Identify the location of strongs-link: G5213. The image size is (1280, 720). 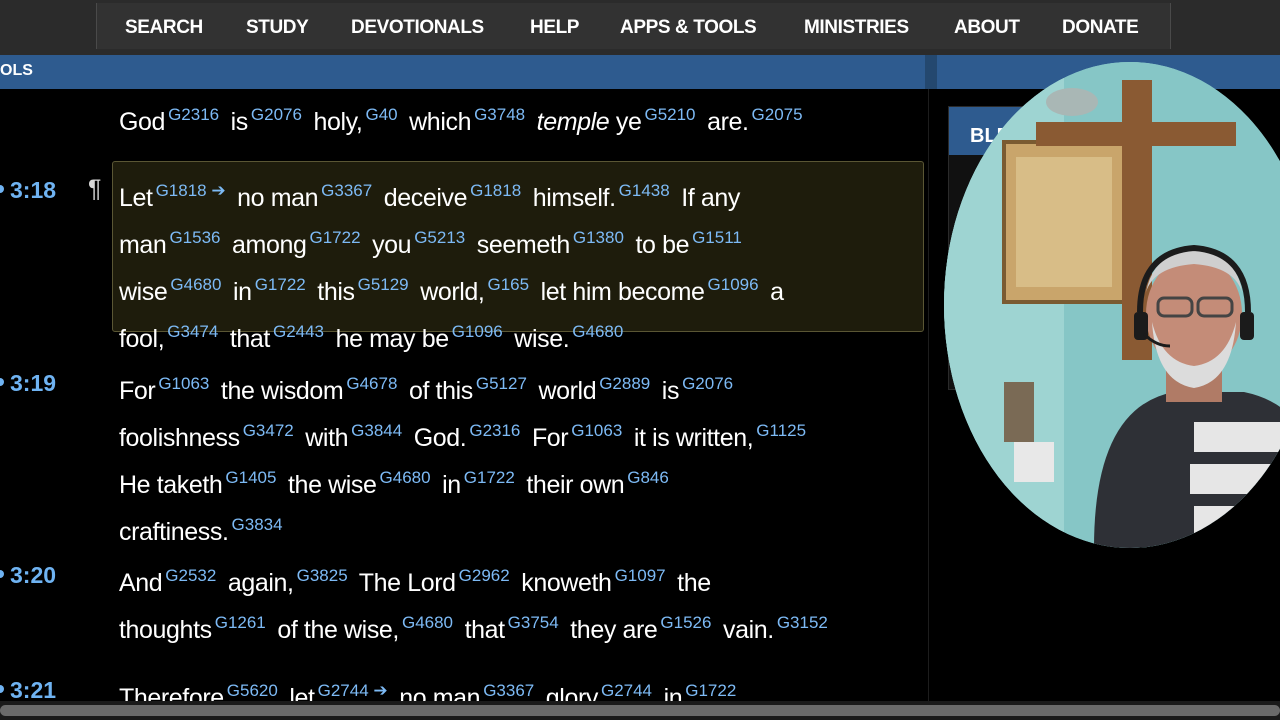
(439, 237).